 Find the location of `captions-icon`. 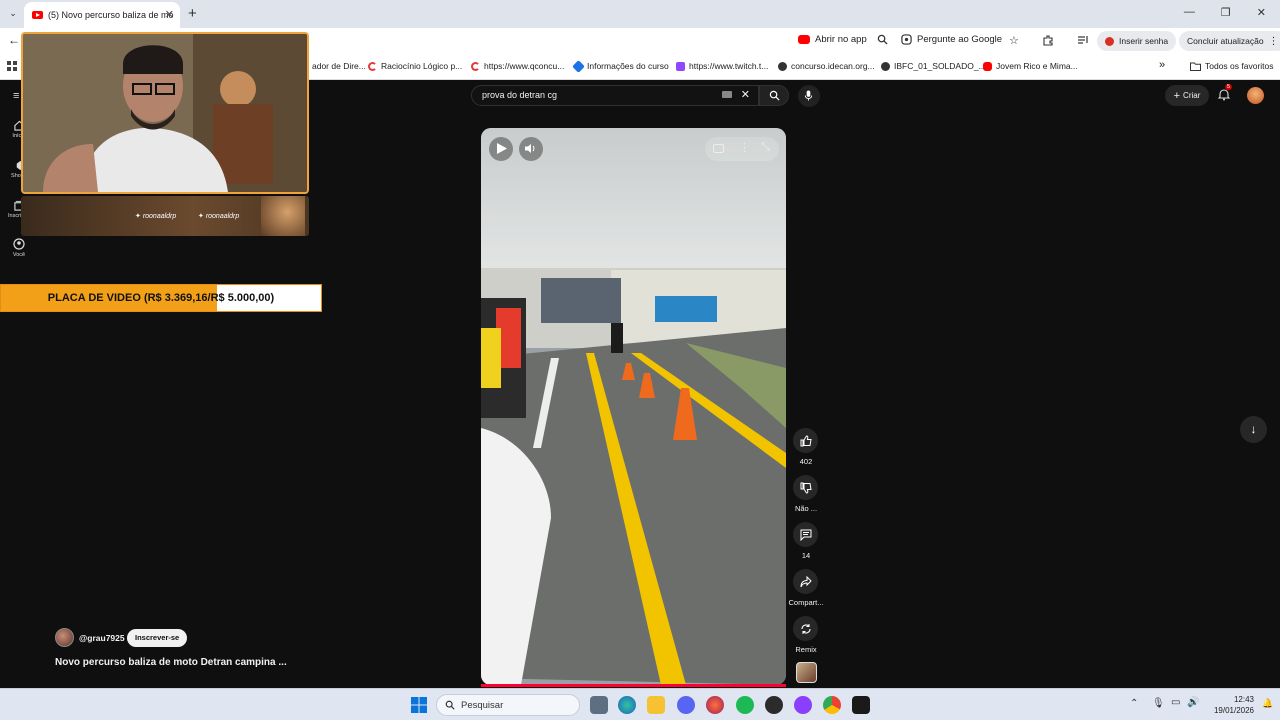

captions-icon is located at coordinates (718, 148).